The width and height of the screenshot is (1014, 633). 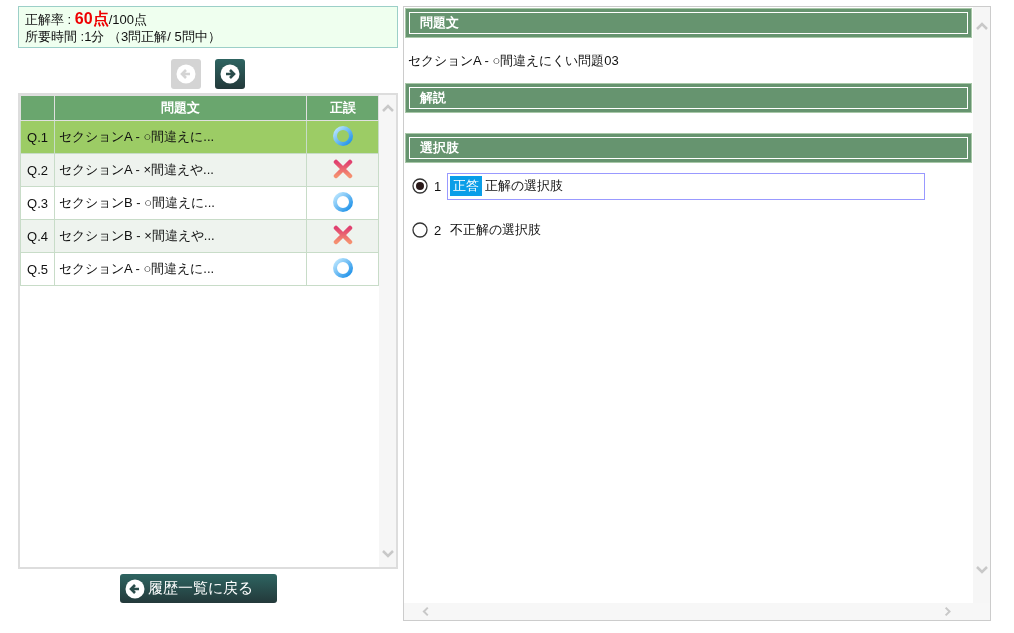 I want to click on column-header: 問題文, so click(x=180, y=108).